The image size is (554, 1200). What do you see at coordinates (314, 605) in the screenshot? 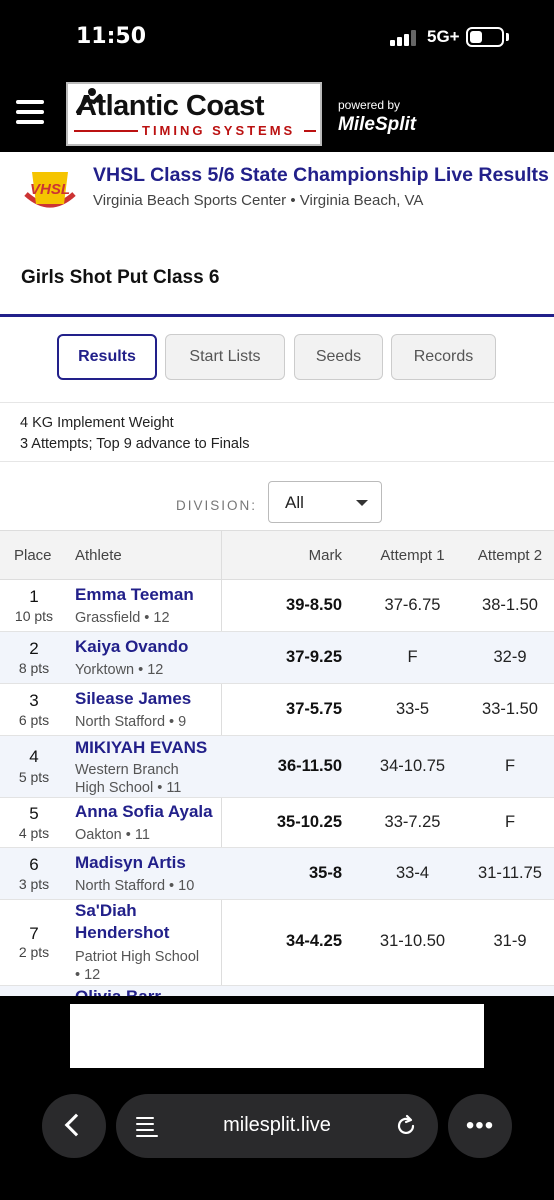
I see `mark: 39-8.50` at bounding box center [314, 605].